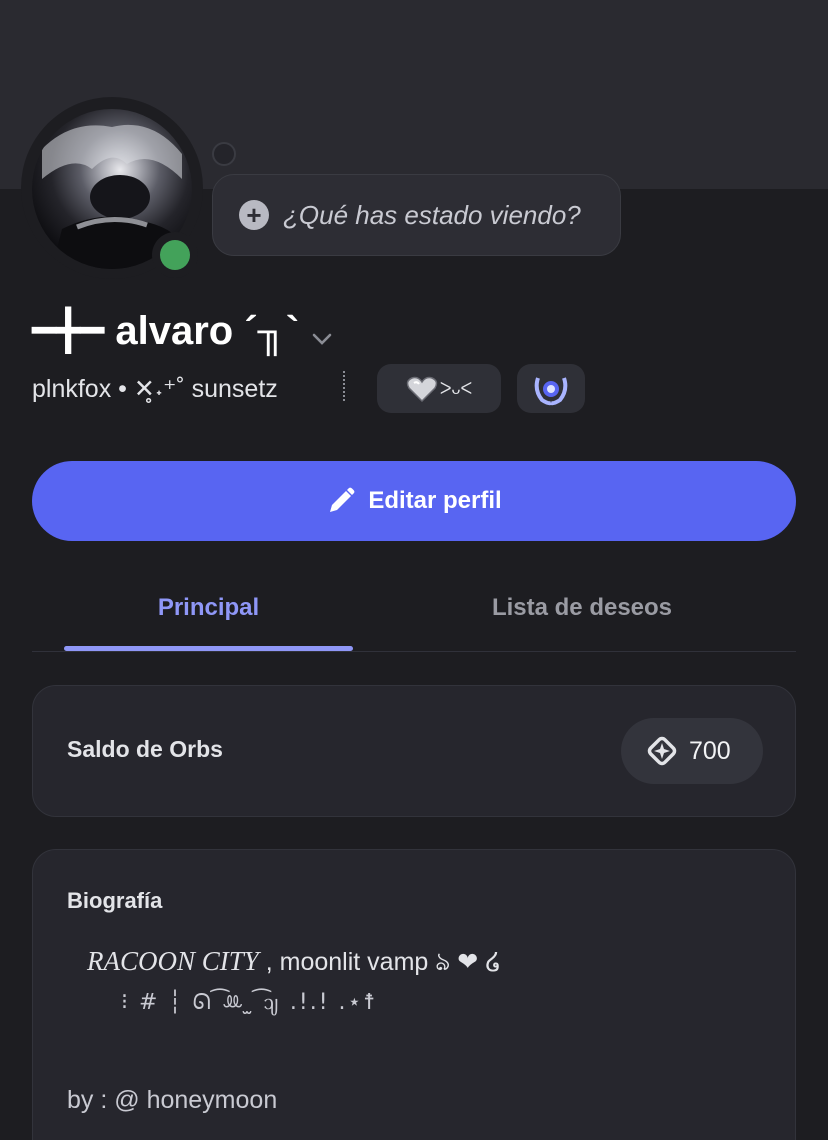 Image resolution: width=828 pixels, height=1140 pixels. I want to click on plus-icon: +, so click(254, 215).